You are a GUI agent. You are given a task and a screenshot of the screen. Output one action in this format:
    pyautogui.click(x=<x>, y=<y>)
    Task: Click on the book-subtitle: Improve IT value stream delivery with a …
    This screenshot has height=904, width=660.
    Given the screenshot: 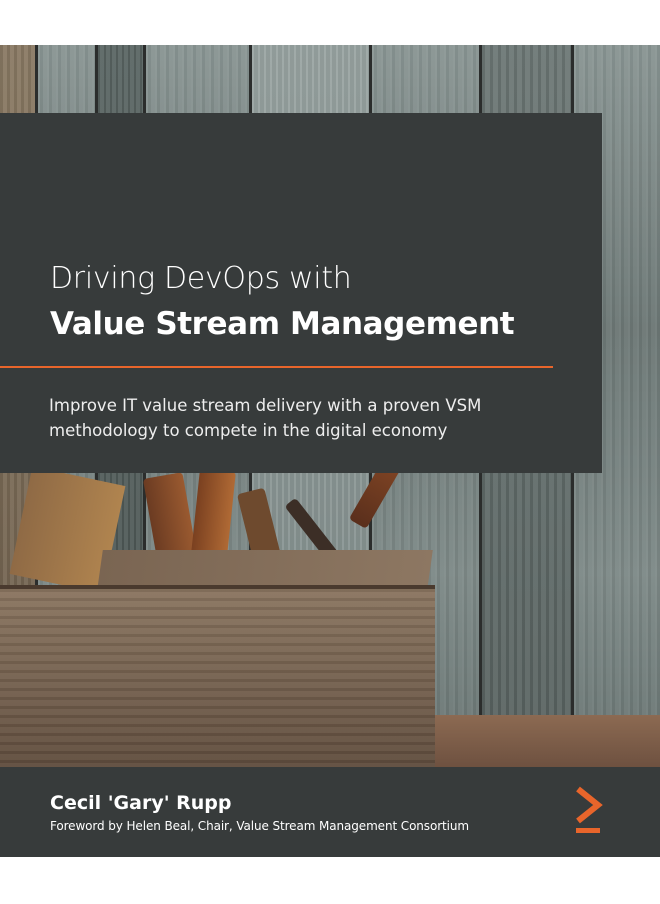 What is the action you would take?
    pyautogui.click(x=265, y=418)
    